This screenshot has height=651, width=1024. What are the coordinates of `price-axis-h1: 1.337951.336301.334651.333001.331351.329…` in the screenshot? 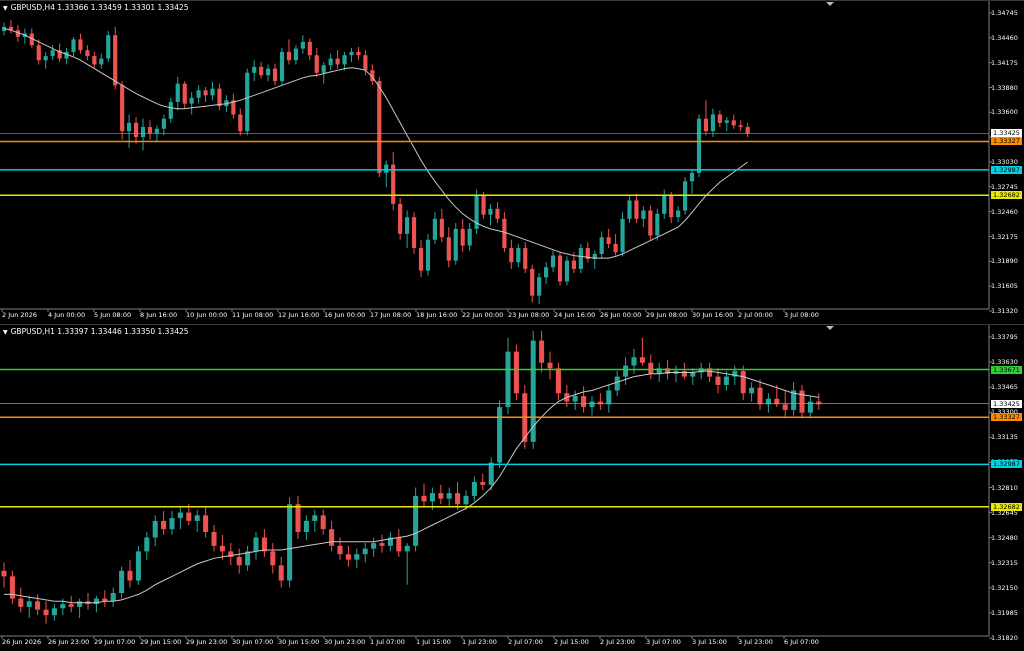 It's located at (1006, 488).